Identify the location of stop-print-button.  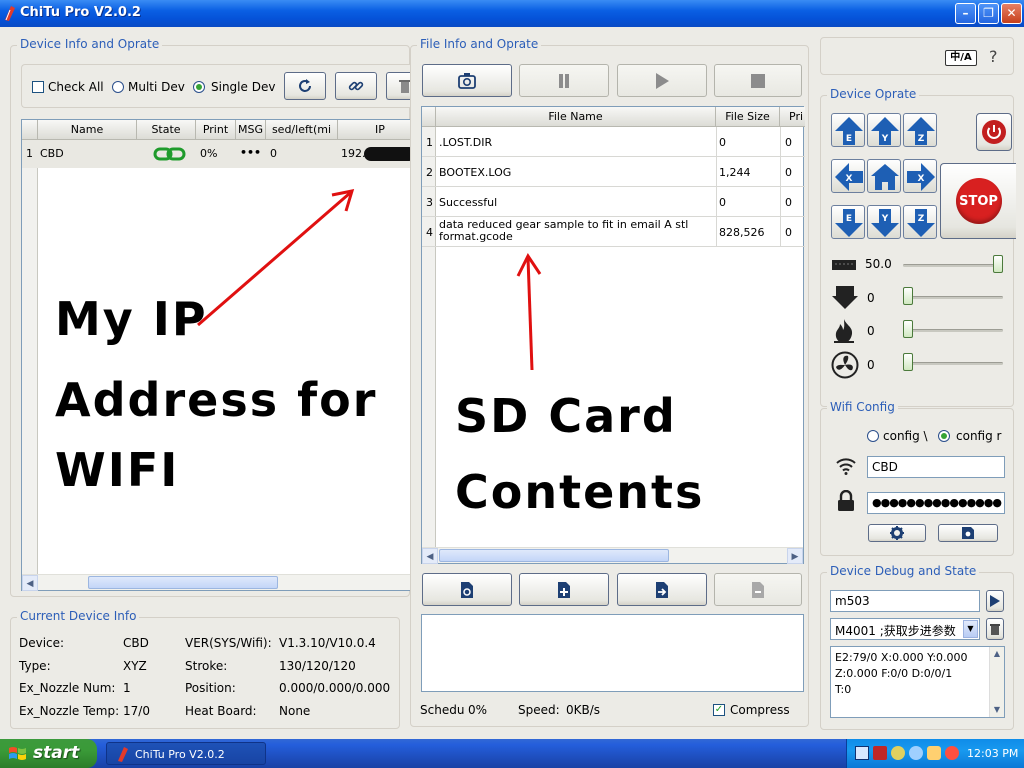
(758, 80).